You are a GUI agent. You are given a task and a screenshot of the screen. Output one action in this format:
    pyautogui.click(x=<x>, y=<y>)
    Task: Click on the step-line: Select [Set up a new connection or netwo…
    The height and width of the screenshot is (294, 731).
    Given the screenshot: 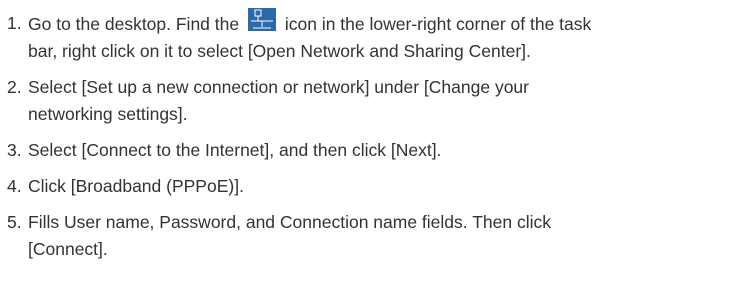 What is the action you would take?
    pyautogui.click(x=278, y=87)
    